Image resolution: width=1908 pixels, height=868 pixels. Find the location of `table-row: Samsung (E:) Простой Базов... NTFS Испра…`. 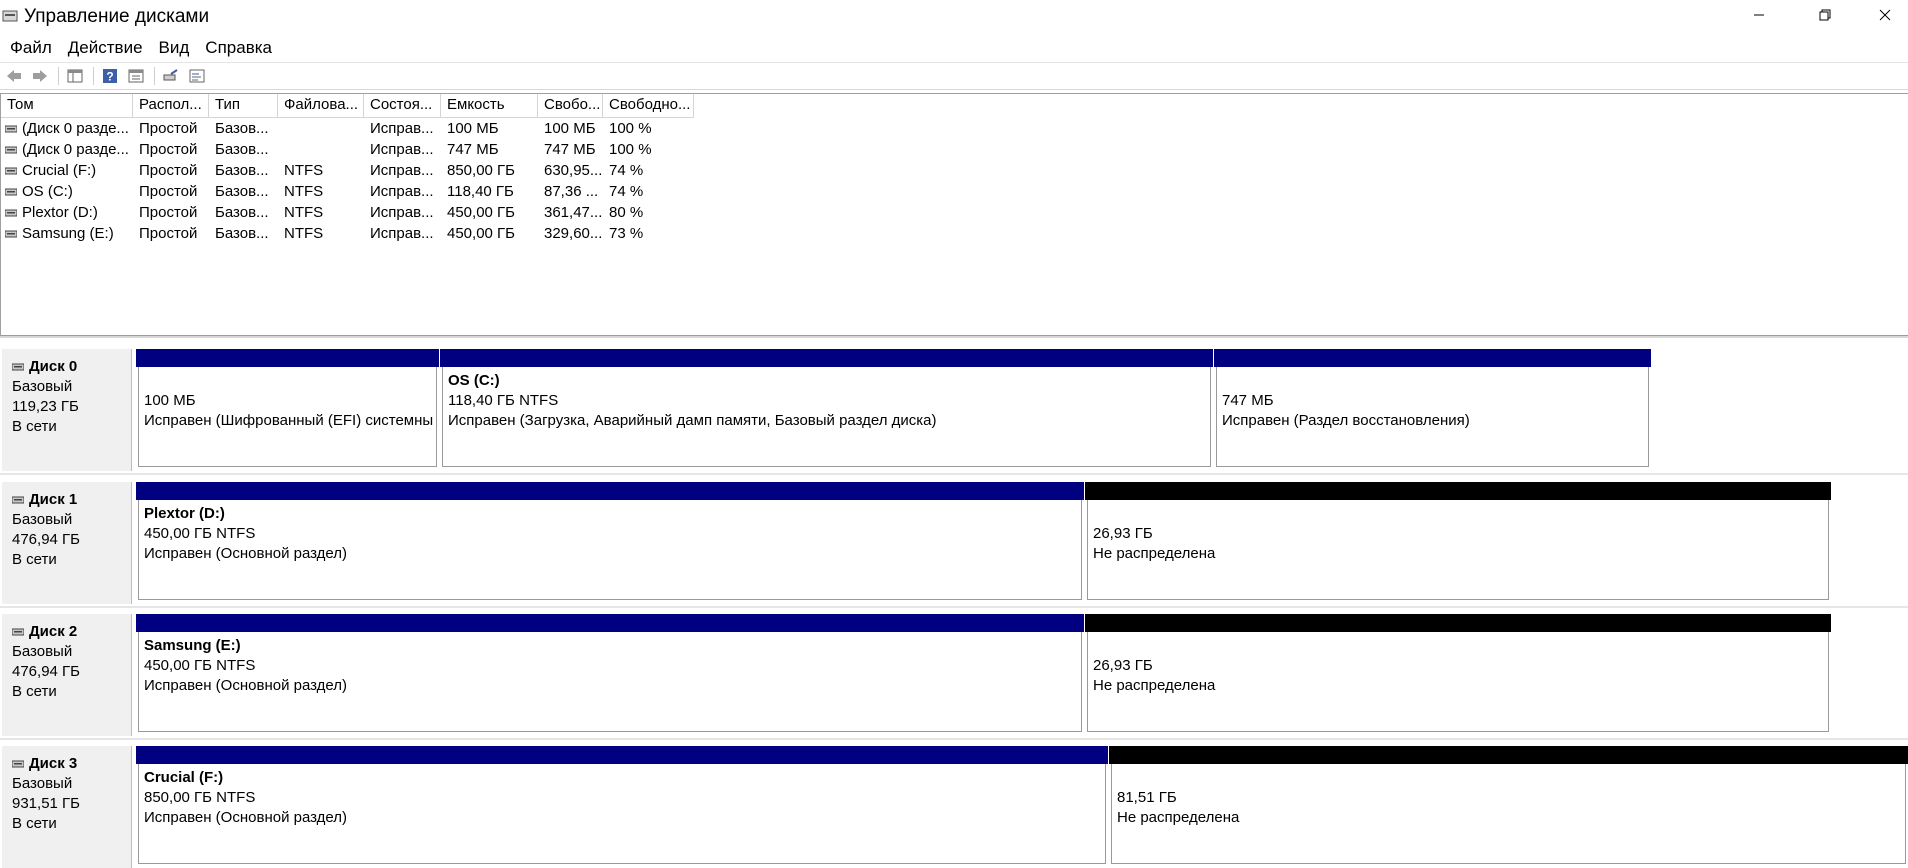

table-row: Samsung (E:) Простой Базов... NTFS Испра… is located at coordinates (347, 233).